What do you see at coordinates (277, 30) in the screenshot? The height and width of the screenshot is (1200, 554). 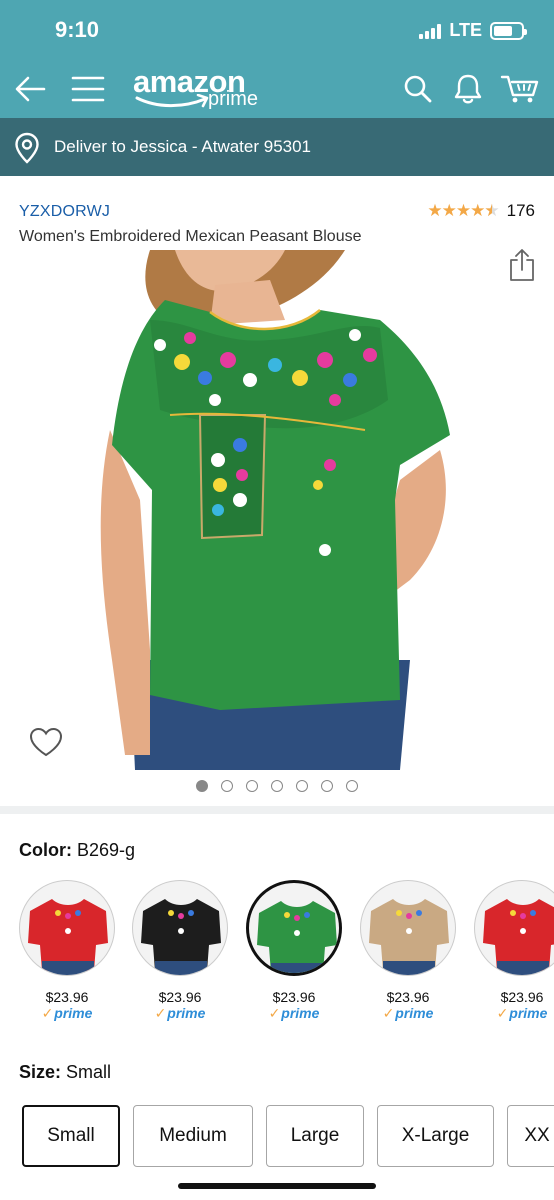 I see `status-bar: 9:10 LTE` at bounding box center [277, 30].